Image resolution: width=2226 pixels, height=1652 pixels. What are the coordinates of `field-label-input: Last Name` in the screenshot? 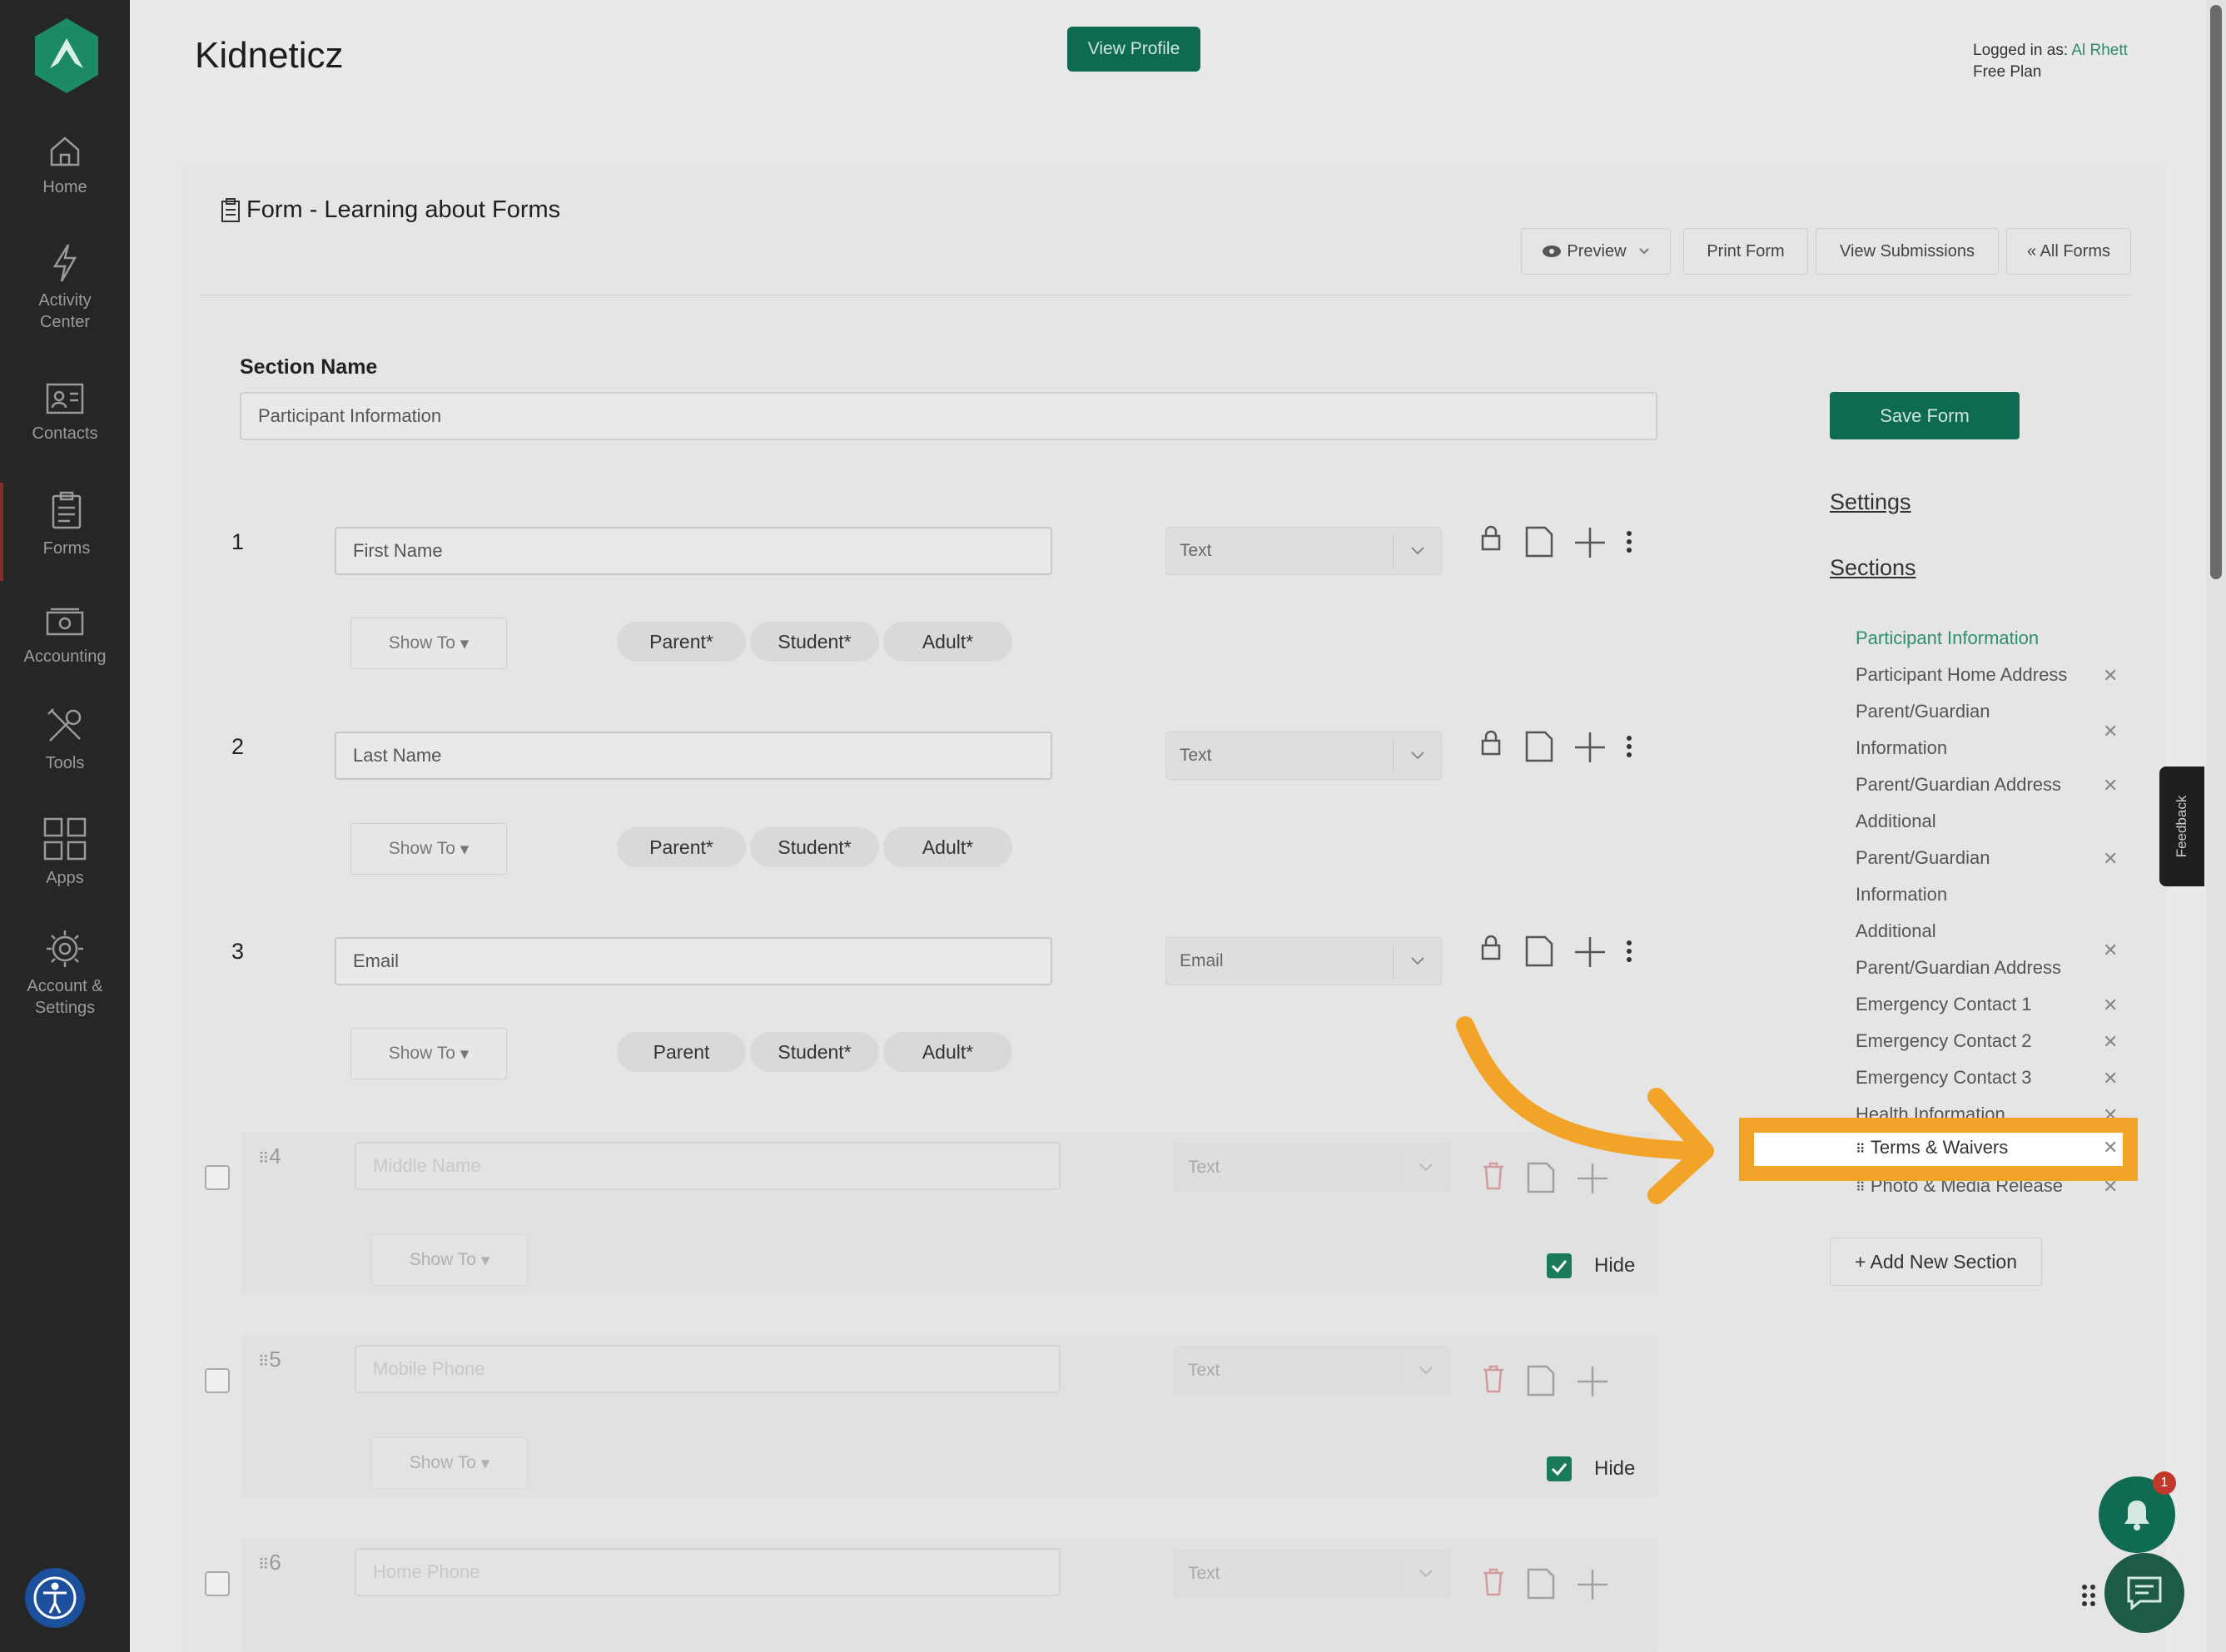 It's located at (693, 756).